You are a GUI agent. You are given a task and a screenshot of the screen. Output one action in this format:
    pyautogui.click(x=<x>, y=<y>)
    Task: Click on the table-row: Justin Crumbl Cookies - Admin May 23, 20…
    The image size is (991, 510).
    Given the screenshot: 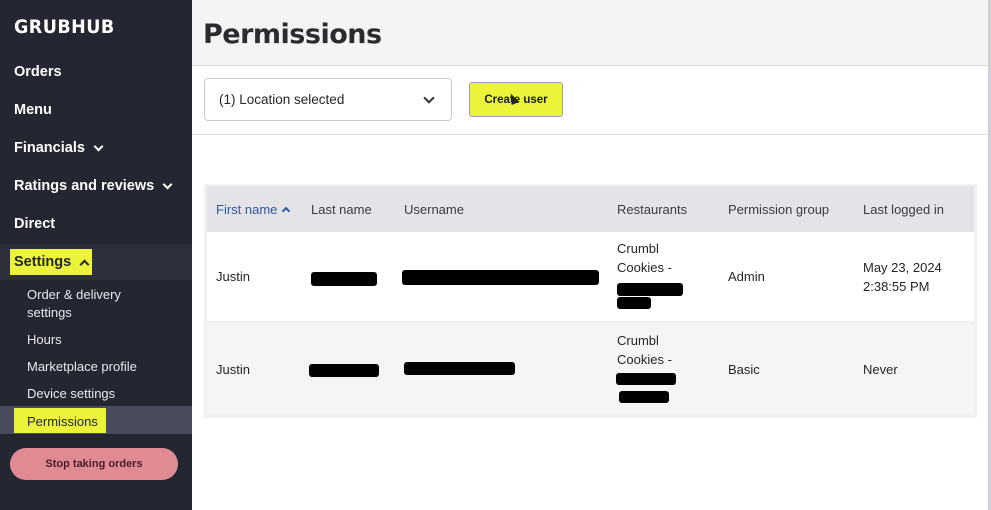 What is the action you would take?
    pyautogui.click(x=590, y=276)
    